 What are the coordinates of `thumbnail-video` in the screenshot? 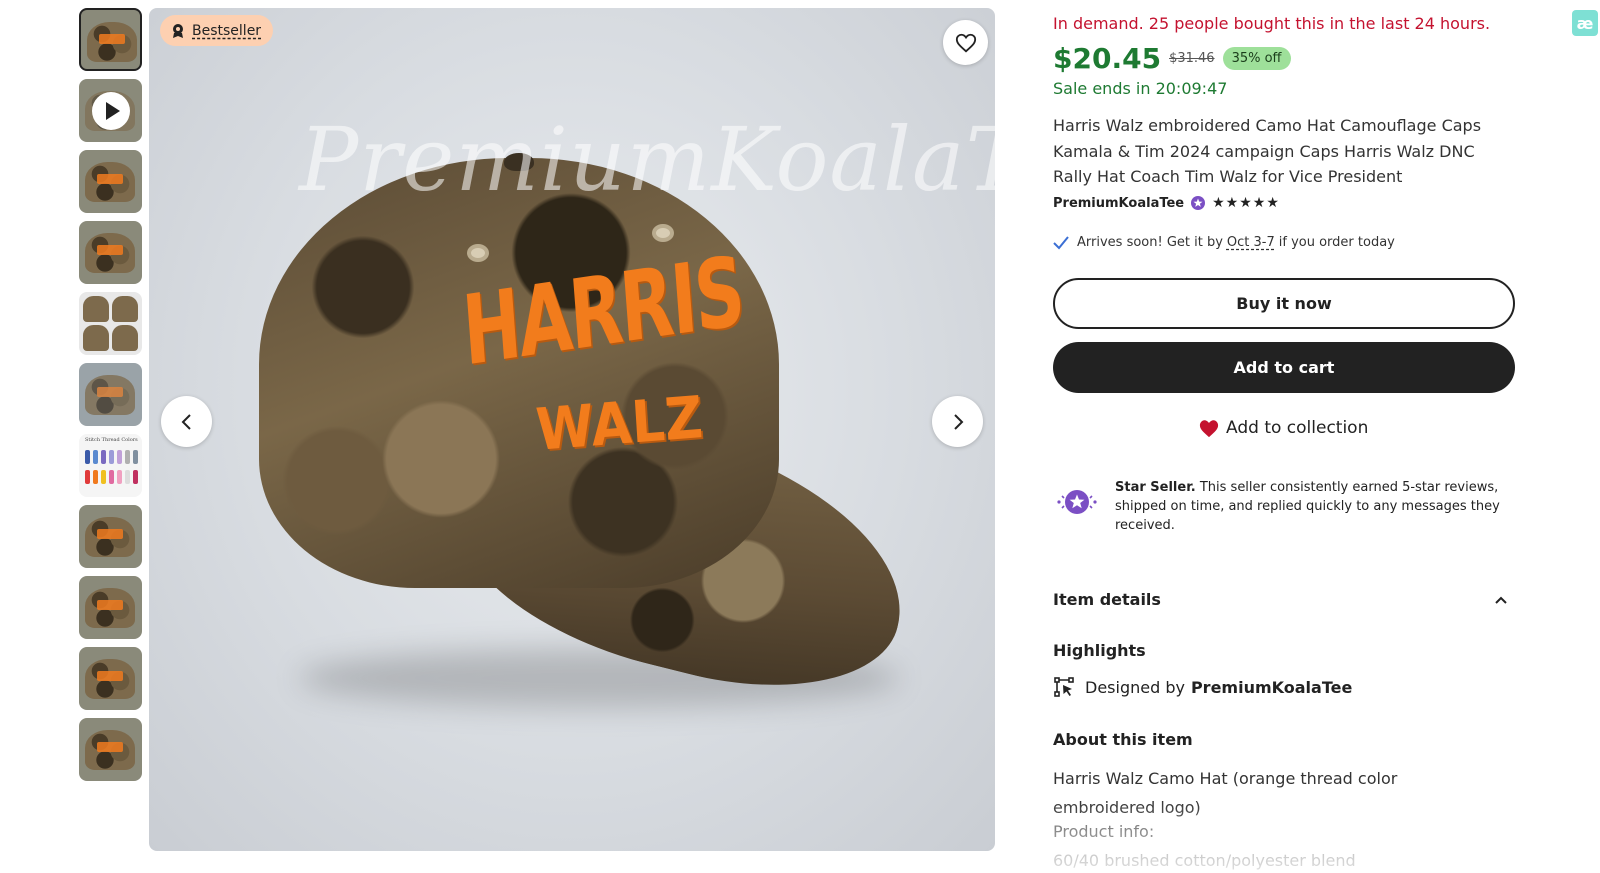 It's located at (110, 110).